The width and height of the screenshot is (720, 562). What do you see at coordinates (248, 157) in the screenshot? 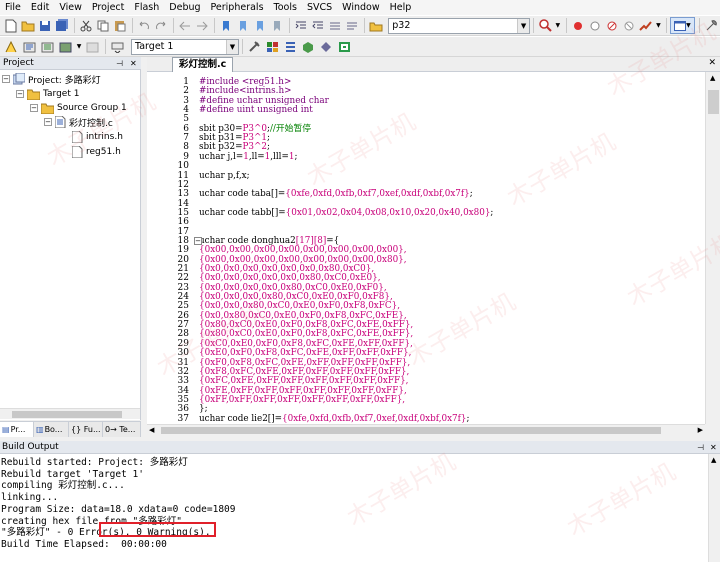
I see `code-line: uchar j,l=1,ll=1,lll=1;` at bounding box center [248, 157].